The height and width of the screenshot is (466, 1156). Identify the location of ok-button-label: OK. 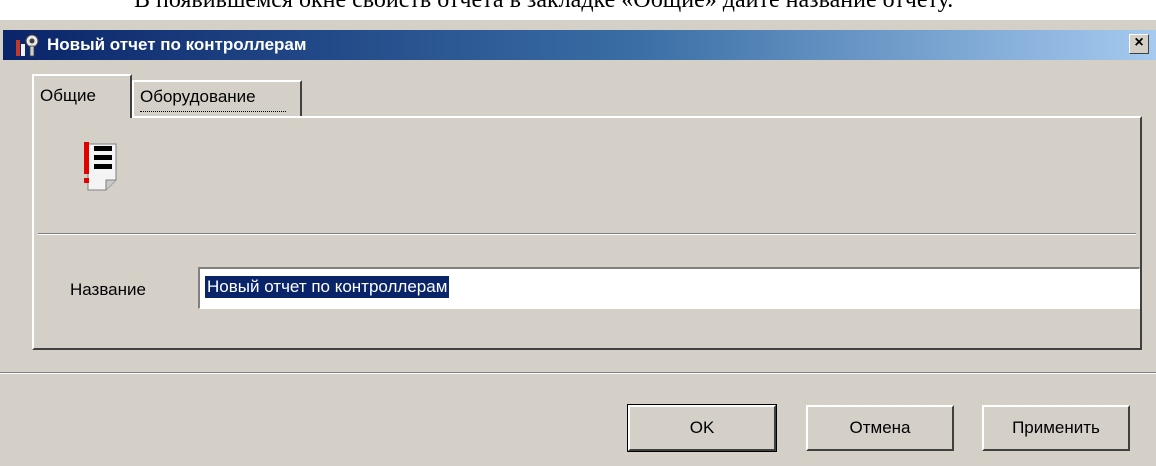
(702, 427).